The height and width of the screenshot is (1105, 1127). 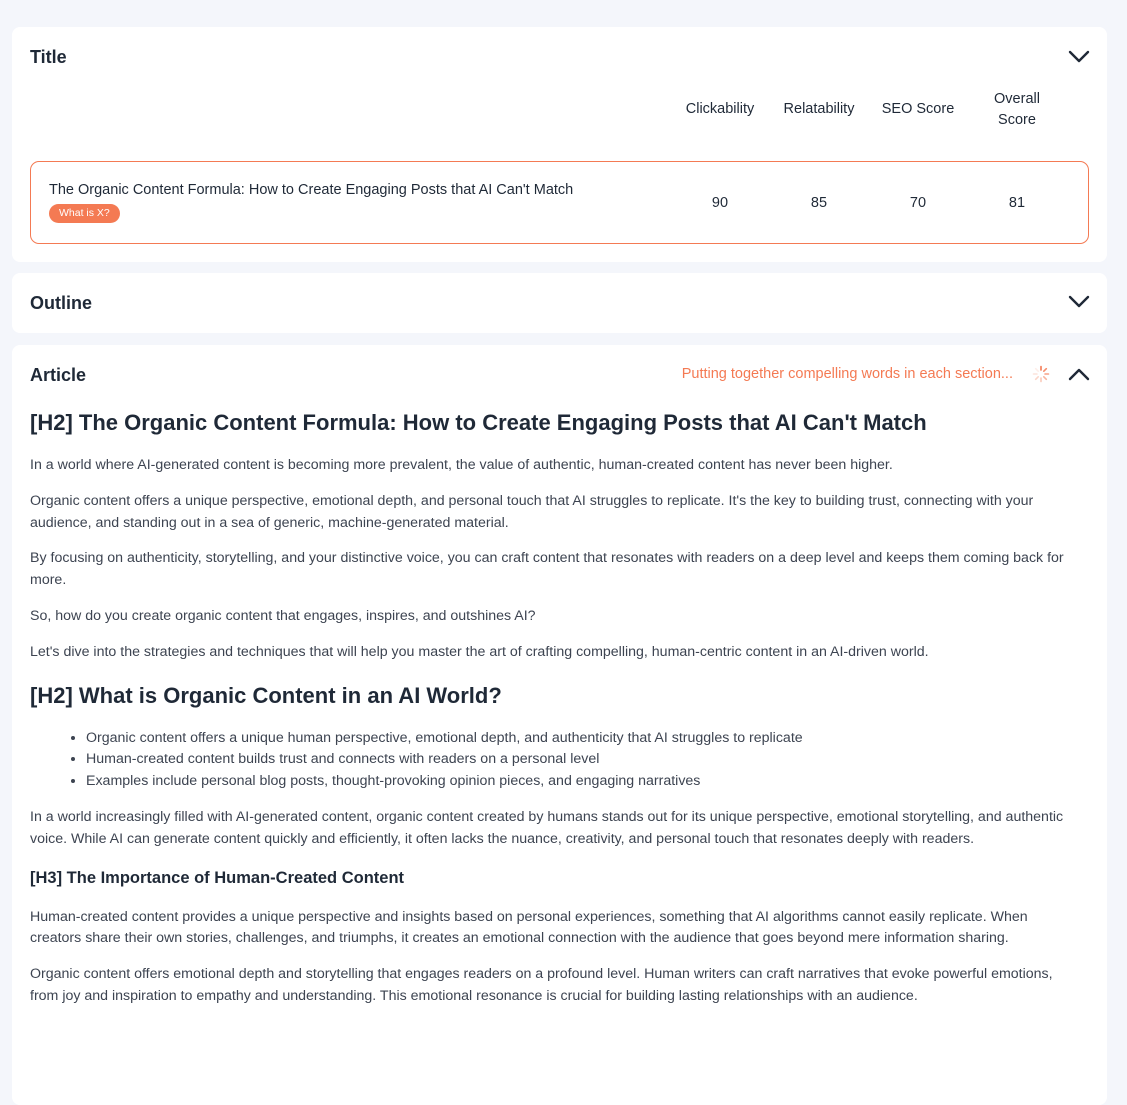 What do you see at coordinates (819, 203) in the screenshot?
I see `relatability-score: 85` at bounding box center [819, 203].